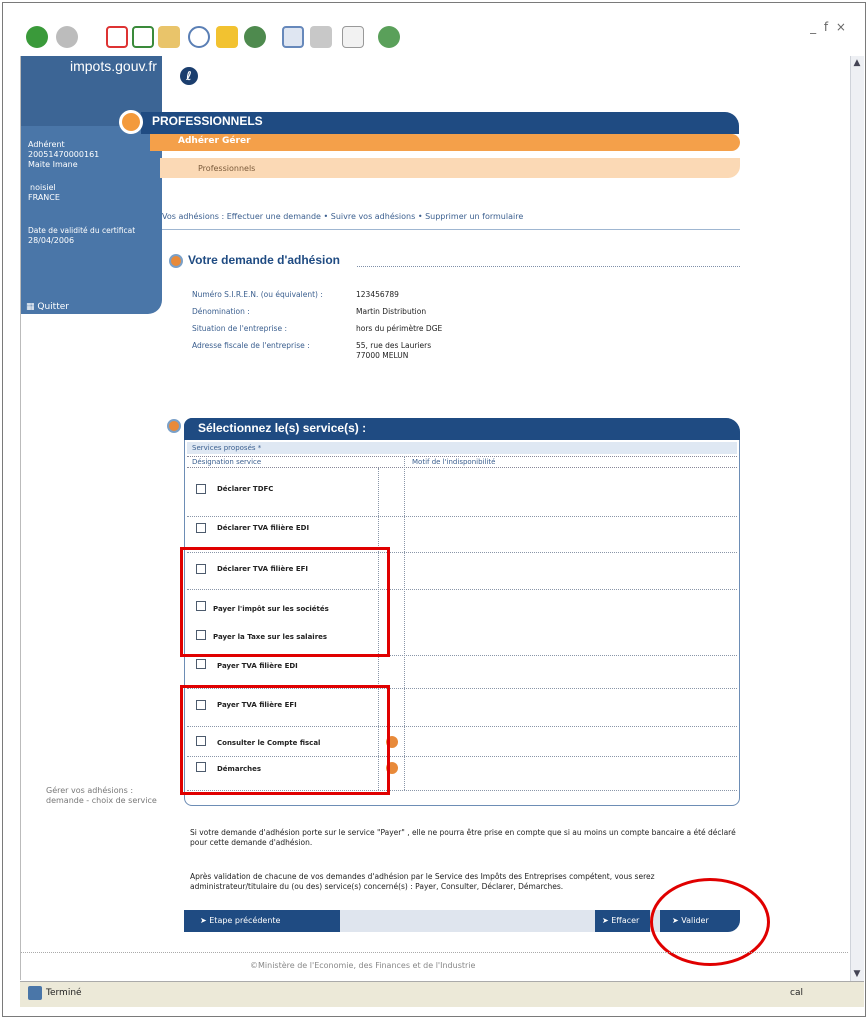 The height and width of the screenshot is (1019, 868). Describe the element at coordinates (64, 993) in the screenshot. I see `status-text: Terminé` at that location.